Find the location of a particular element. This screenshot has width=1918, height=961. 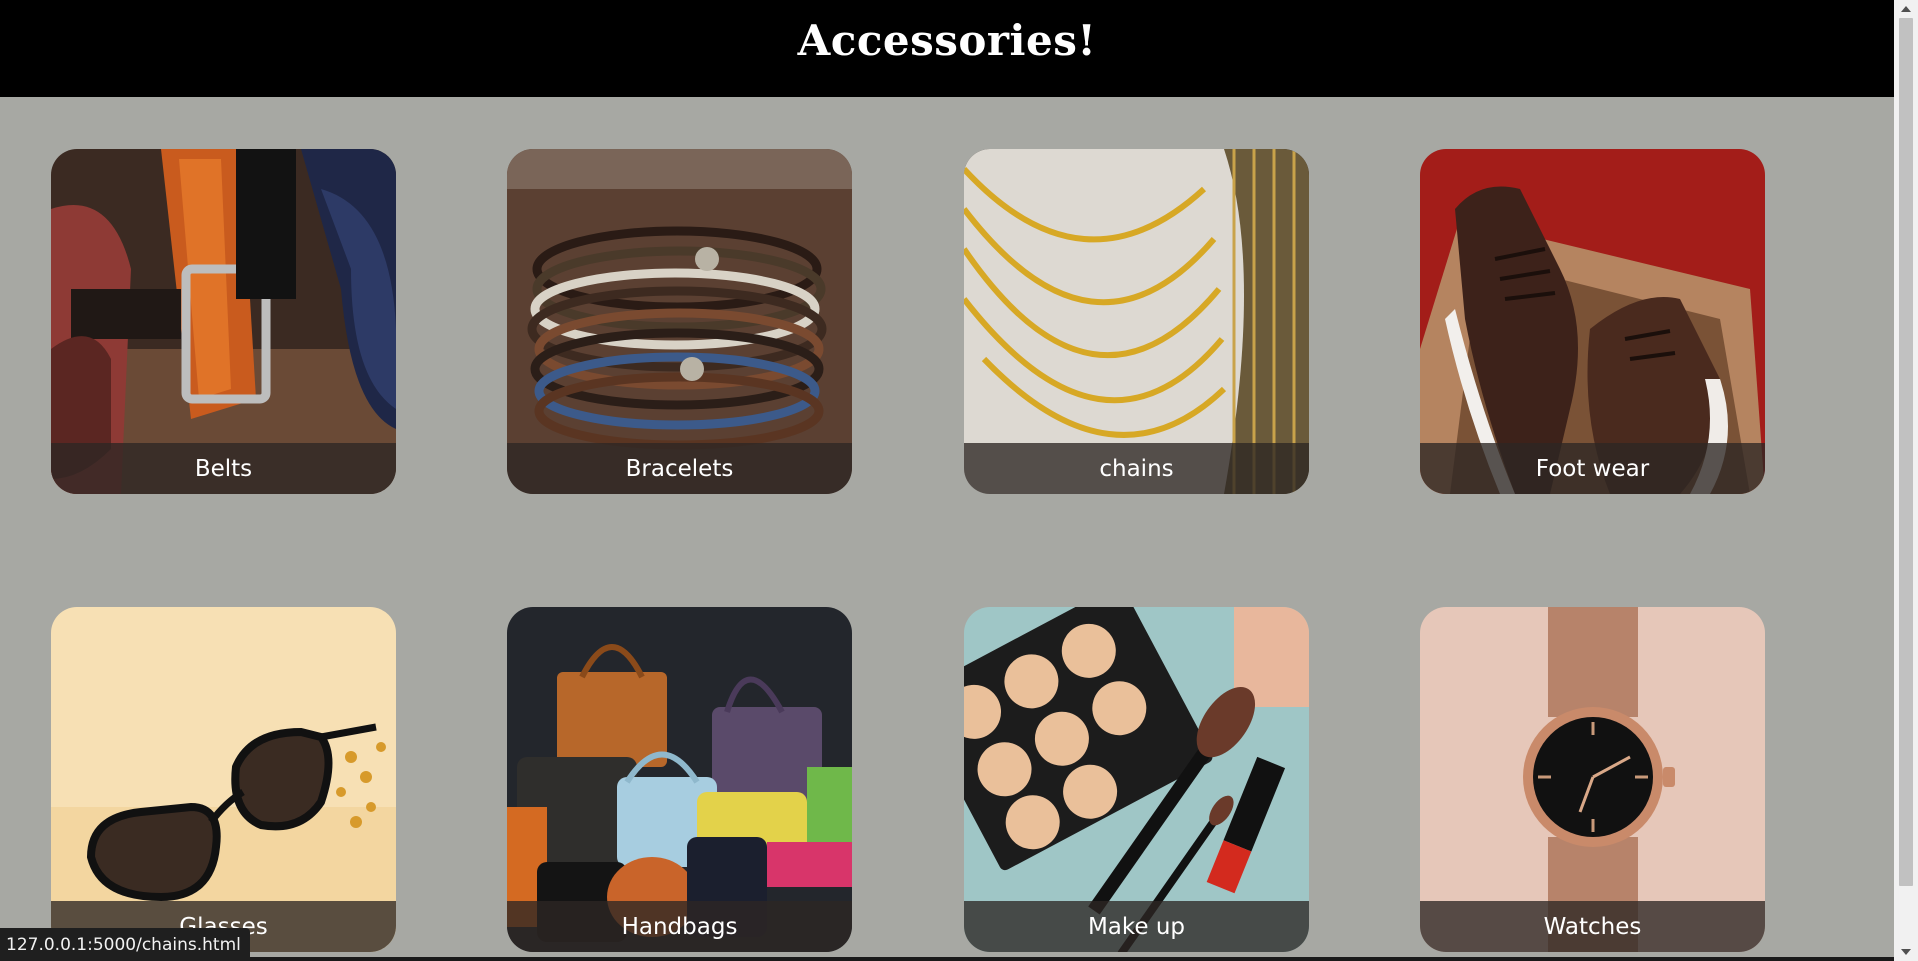

category-card-foot-wear: Foot wear is located at coordinates (1592, 321).